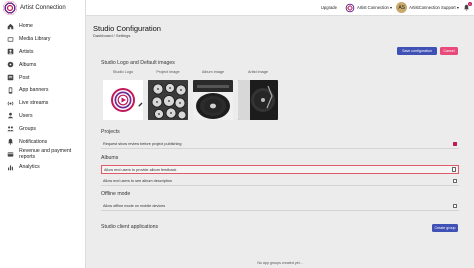 The height and width of the screenshot is (268, 474). Describe the element at coordinates (168, 72) in the screenshot. I see `project-image-label: Project image` at that location.